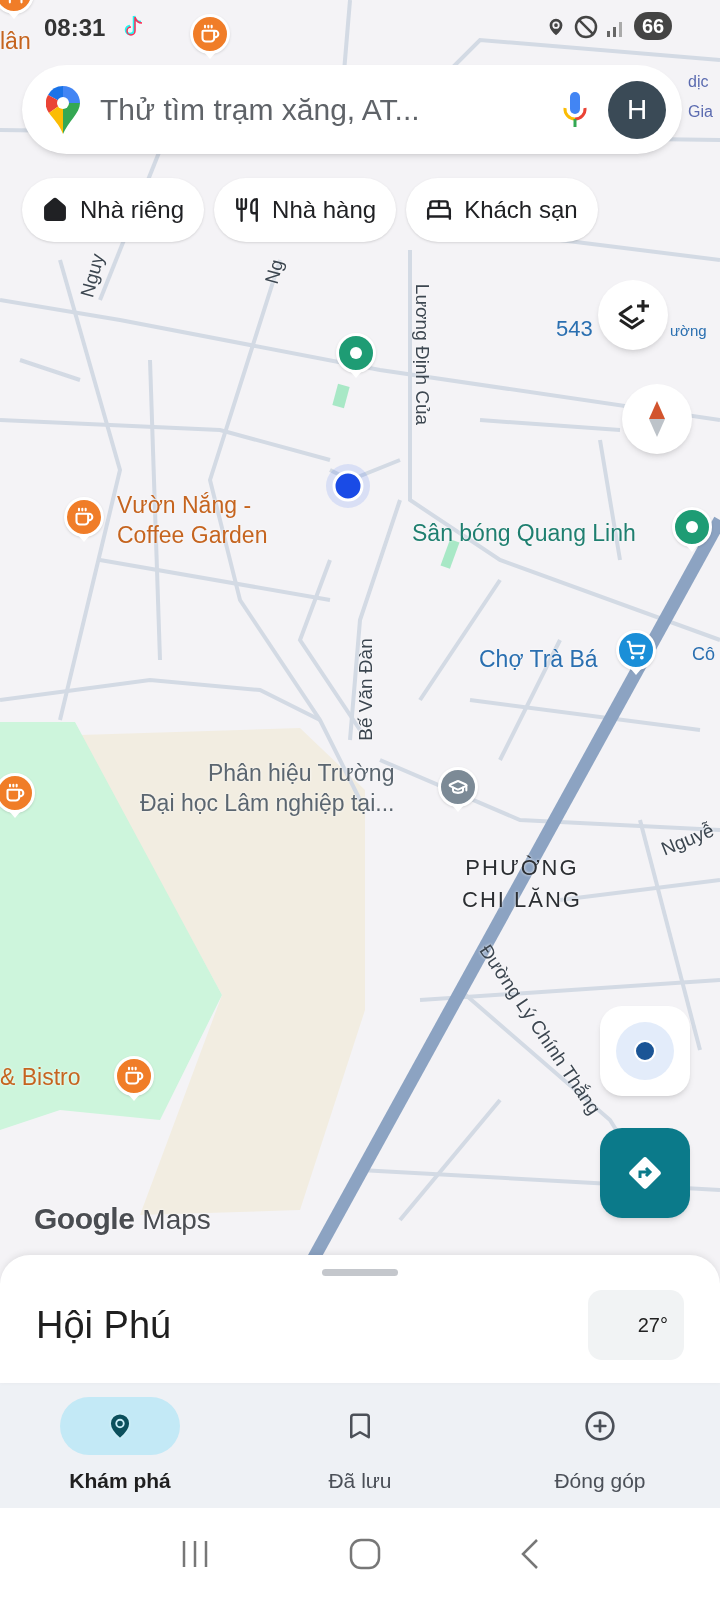 The width and height of the screenshot is (720, 1600). I want to click on weather-tile: 27°, so click(636, 1325).